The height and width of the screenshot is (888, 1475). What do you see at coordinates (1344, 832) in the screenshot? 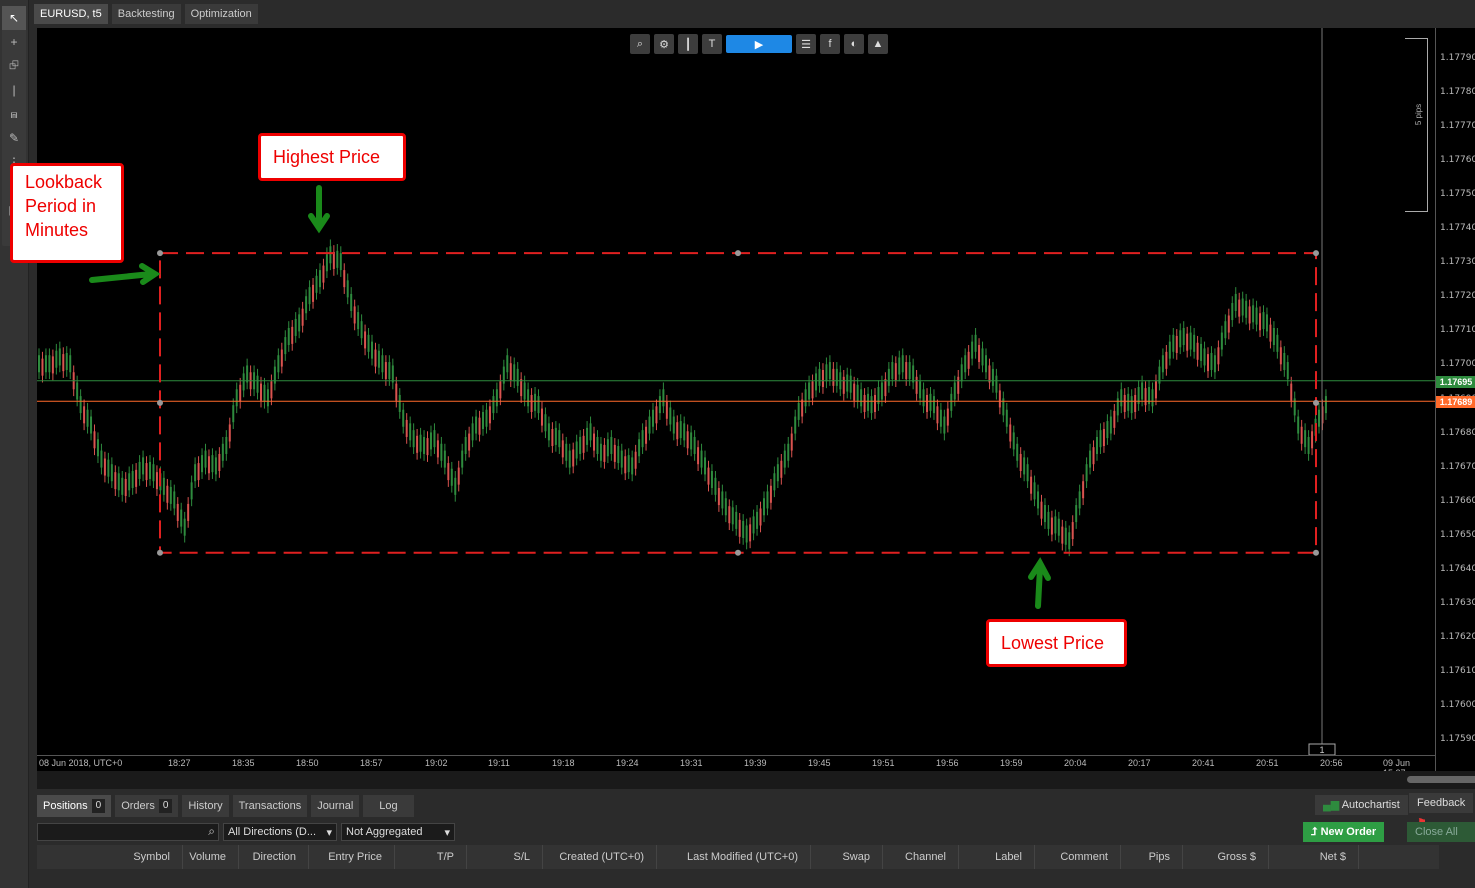
I see `new-order-button: ⮥ New Order` at bounding box center [1344, 832].